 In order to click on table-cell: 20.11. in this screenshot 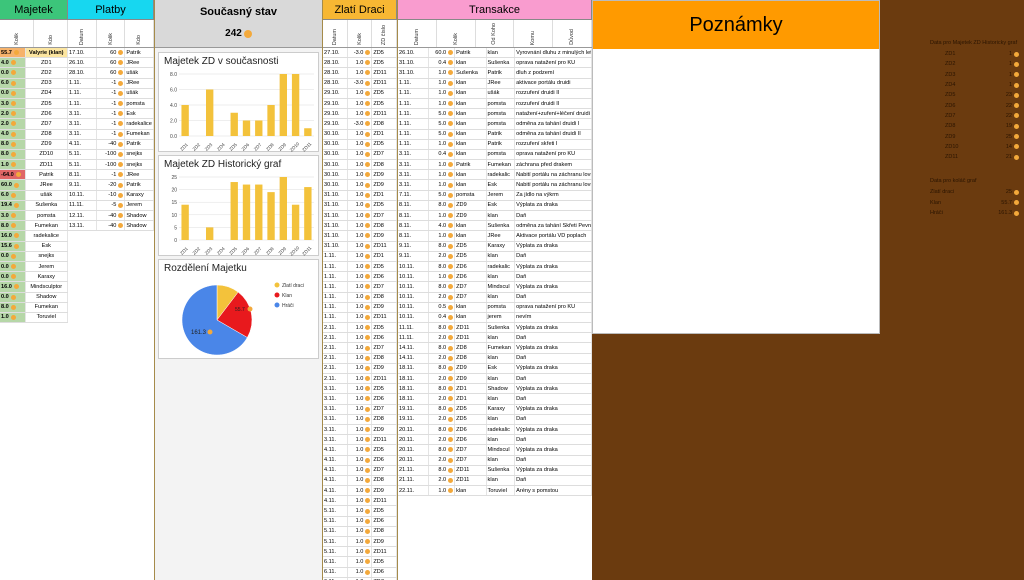, I will do `click(414, 460)`.